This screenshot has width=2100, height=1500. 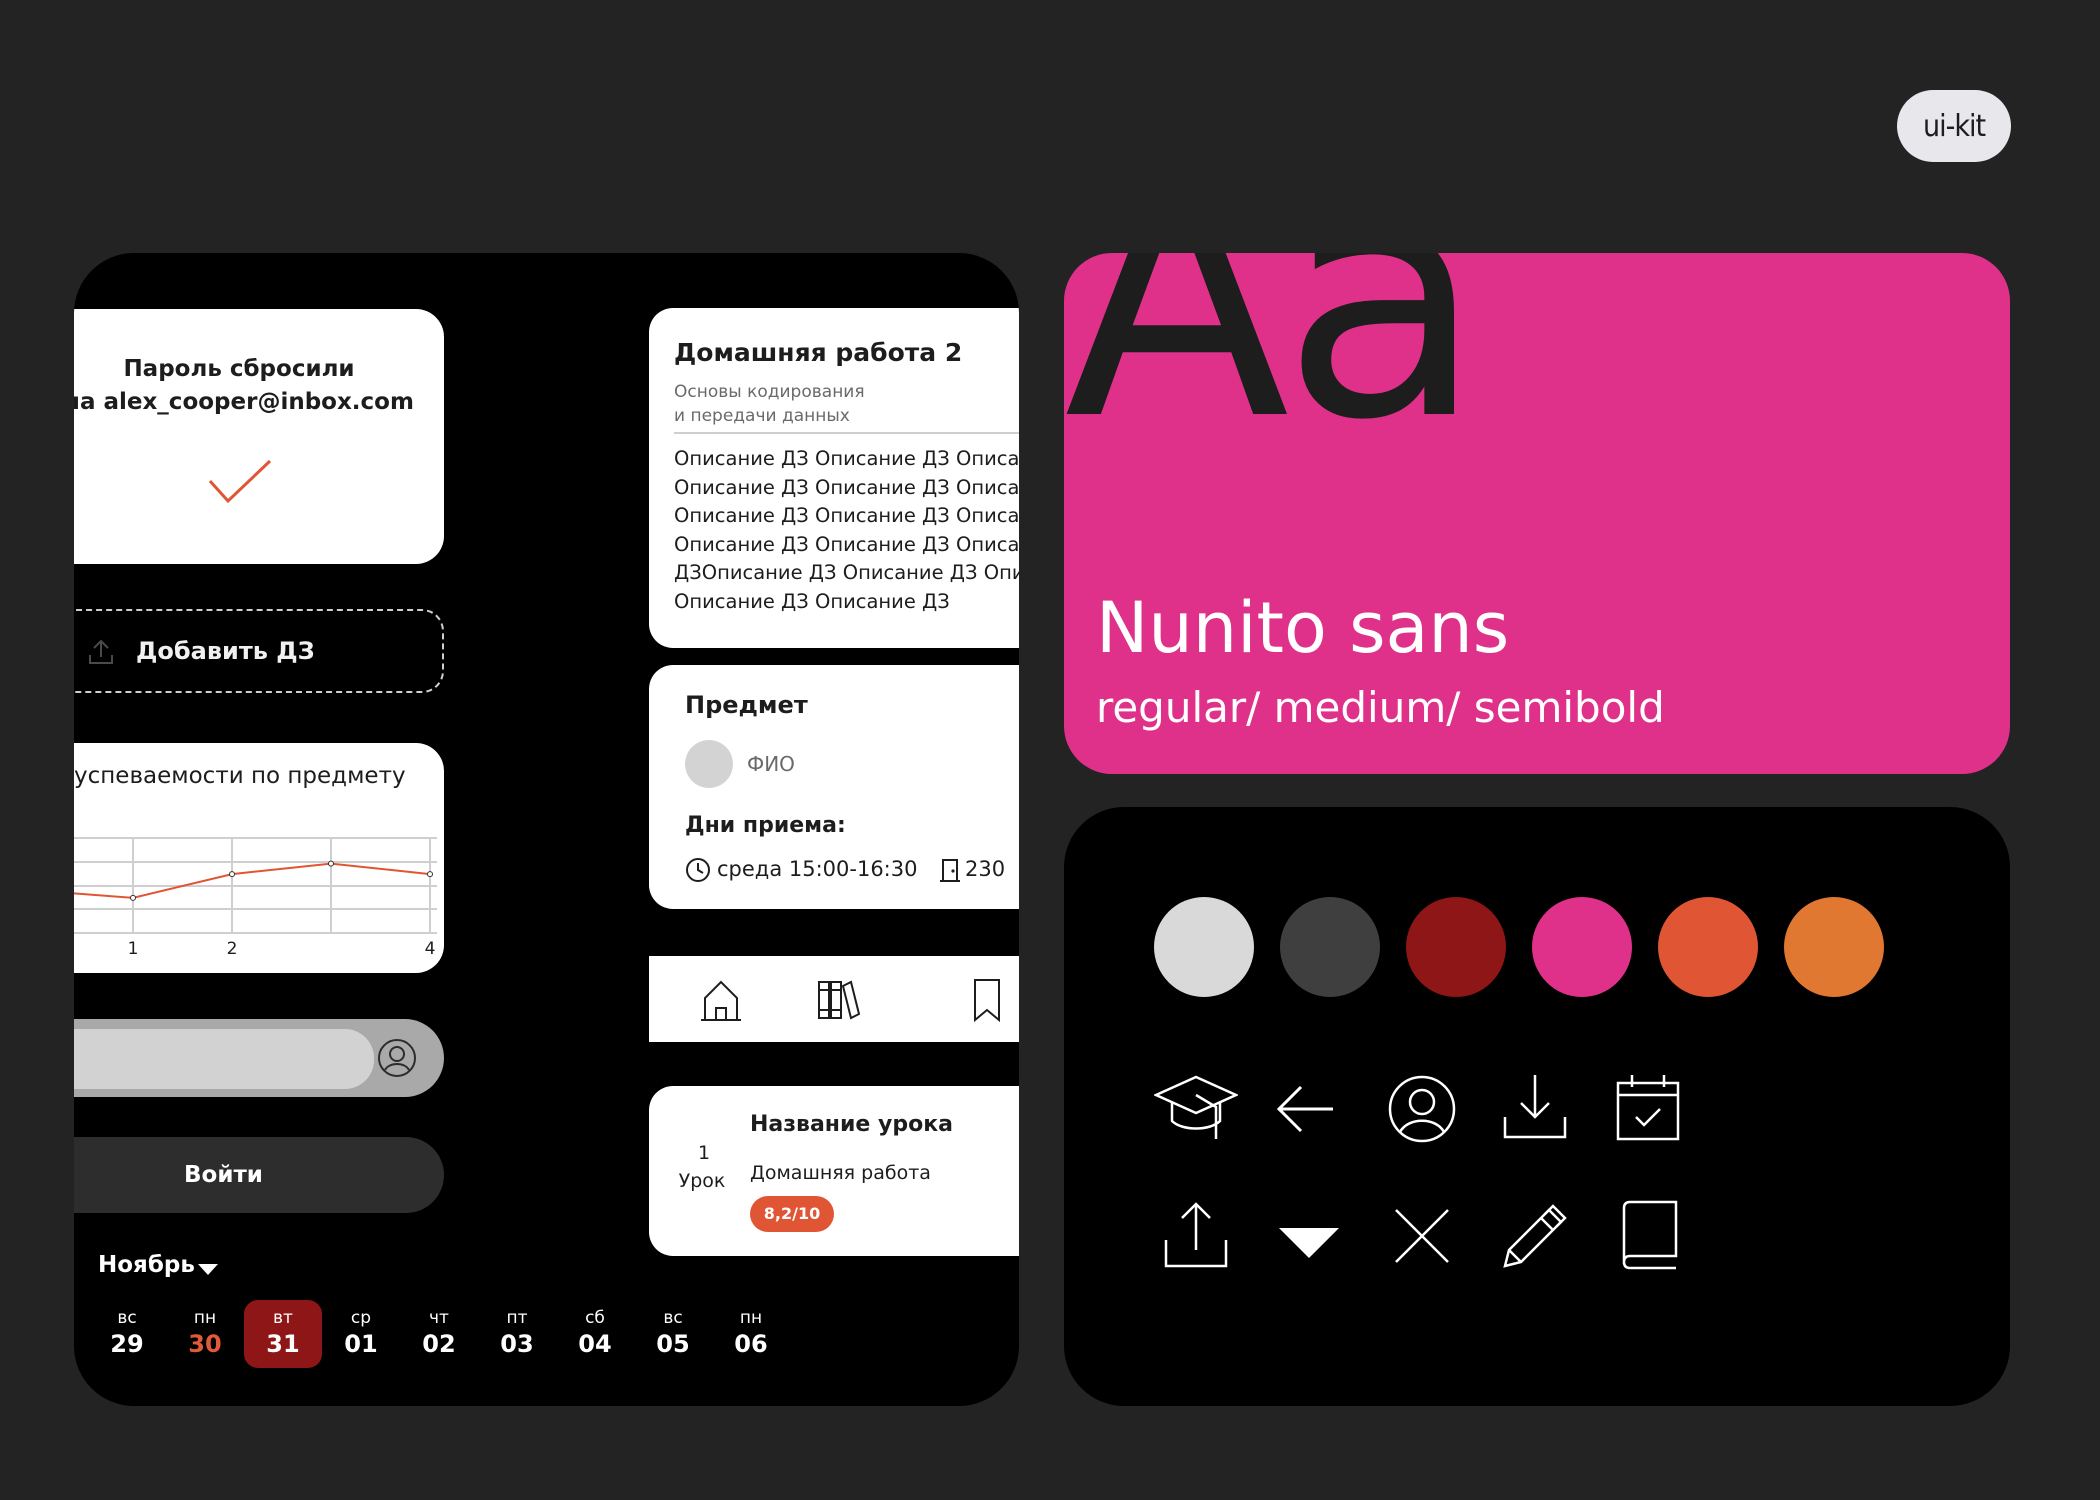 What do you see at coordinates (817, 869) in the screenshot?
I see `reception-time: среда 15:00-16:30` at bounding box center [817, 869].